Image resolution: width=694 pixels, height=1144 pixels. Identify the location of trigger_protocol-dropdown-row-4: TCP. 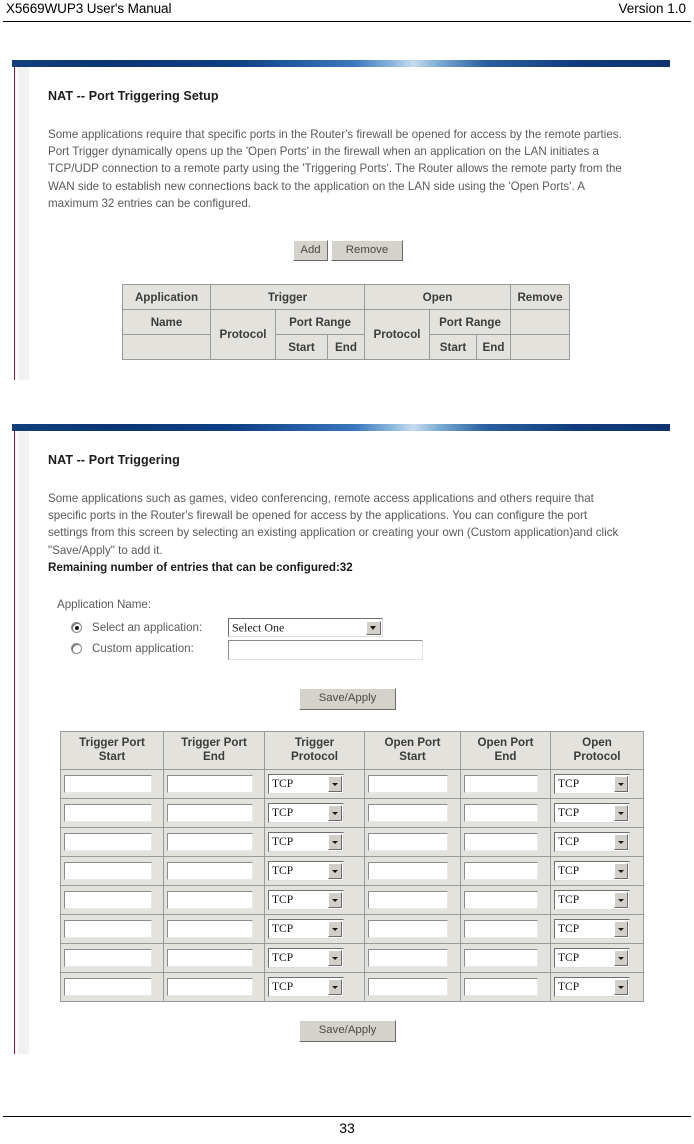
(306, 871).